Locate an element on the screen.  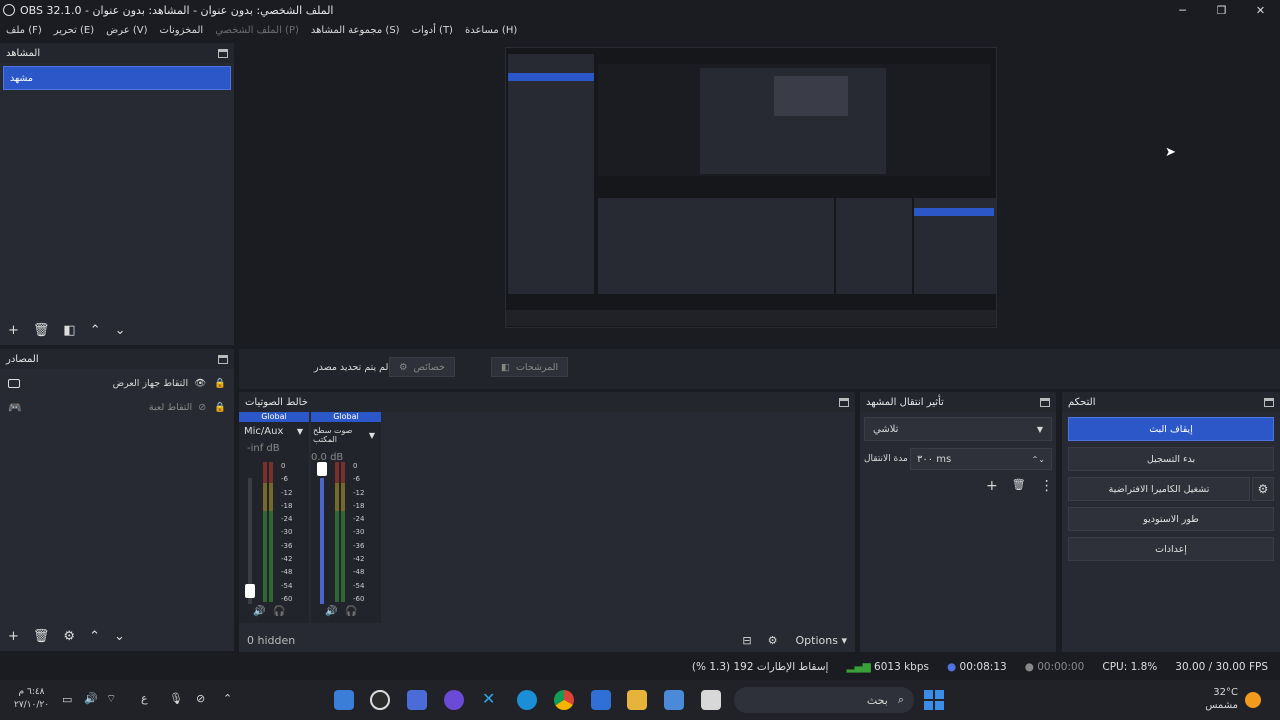
windows-start-icon is located at coordinates (934, 700).